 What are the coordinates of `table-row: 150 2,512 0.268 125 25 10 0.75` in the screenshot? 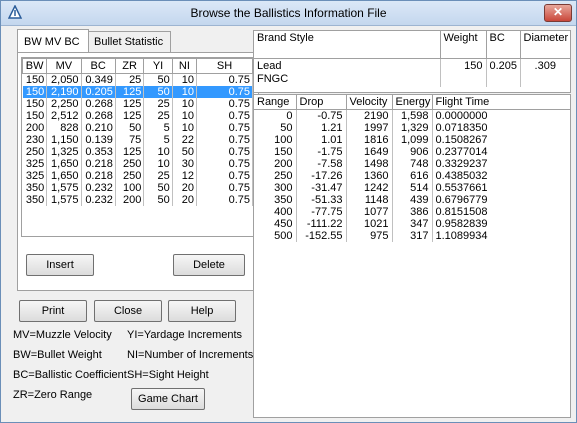 It's located at (137, 116).